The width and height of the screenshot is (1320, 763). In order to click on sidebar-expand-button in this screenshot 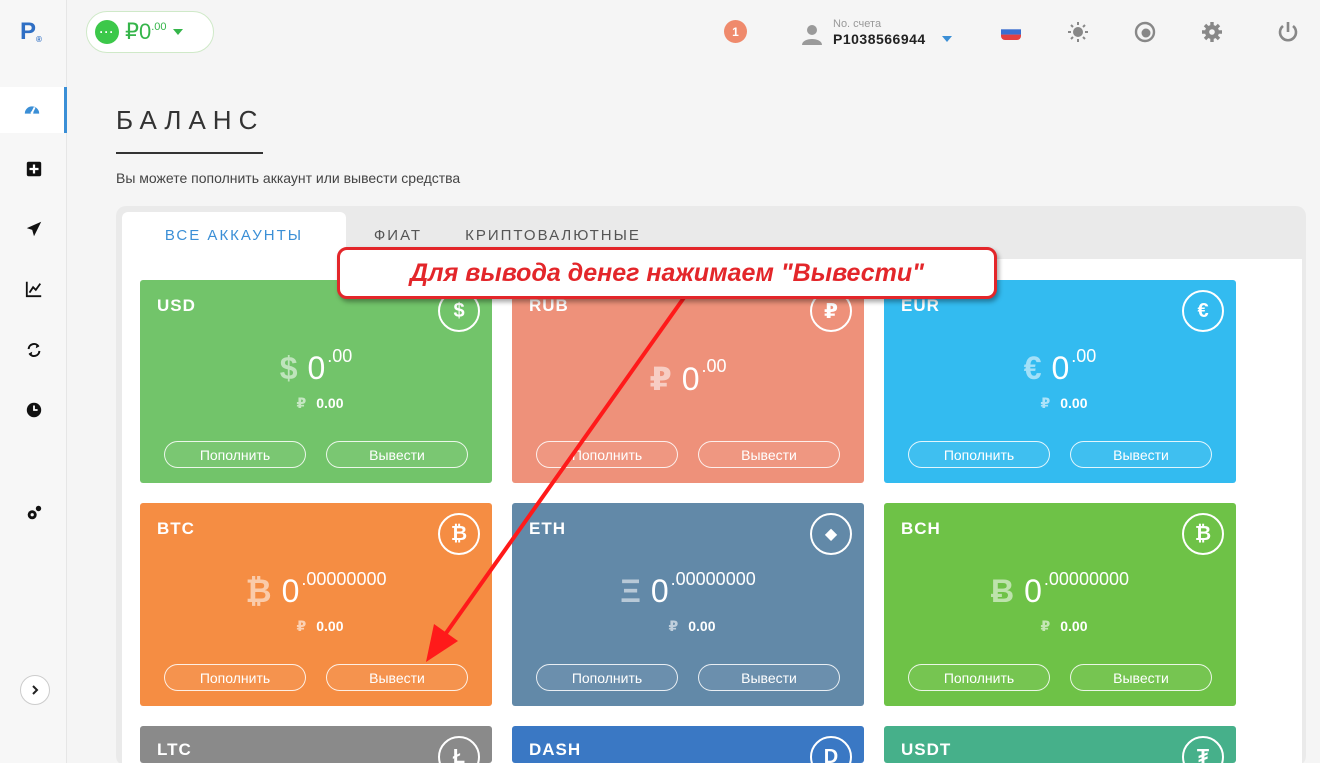, I will do `click(35, 690)`.